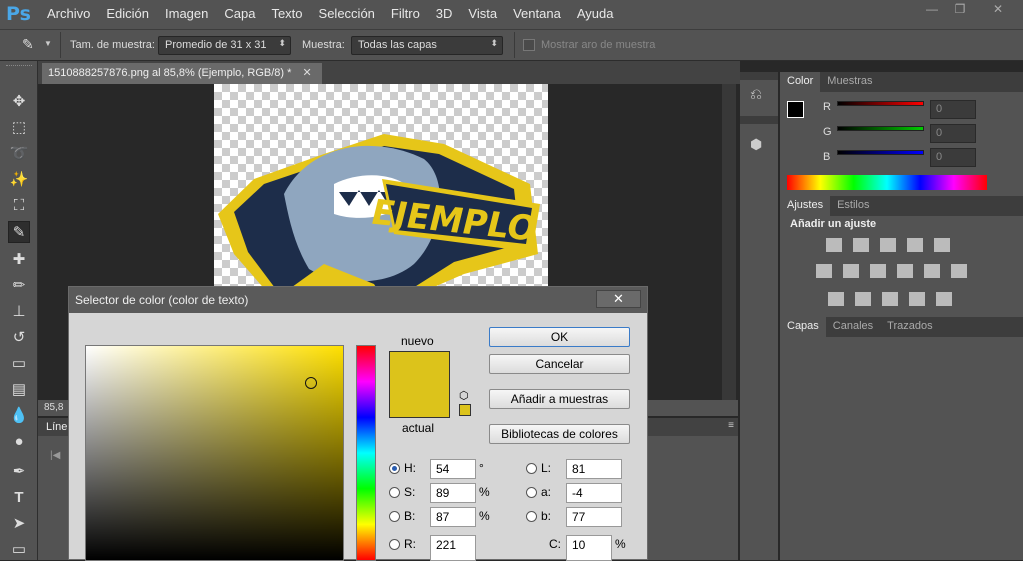 The width and height of the screenshot is (1023, 561). What do you see at coordinates (944, 299) in the screenshot?
I see `gradient-map-icon` at bounding box center [944, 299].